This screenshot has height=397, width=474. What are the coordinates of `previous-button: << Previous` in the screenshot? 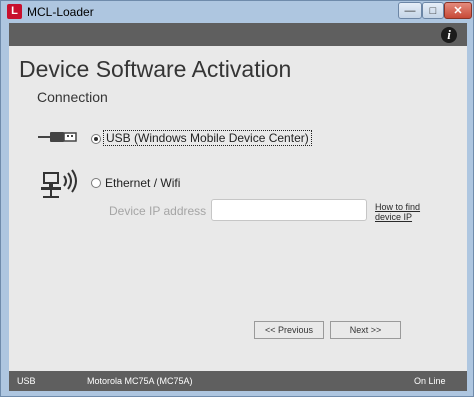 It's located at (289, 330).